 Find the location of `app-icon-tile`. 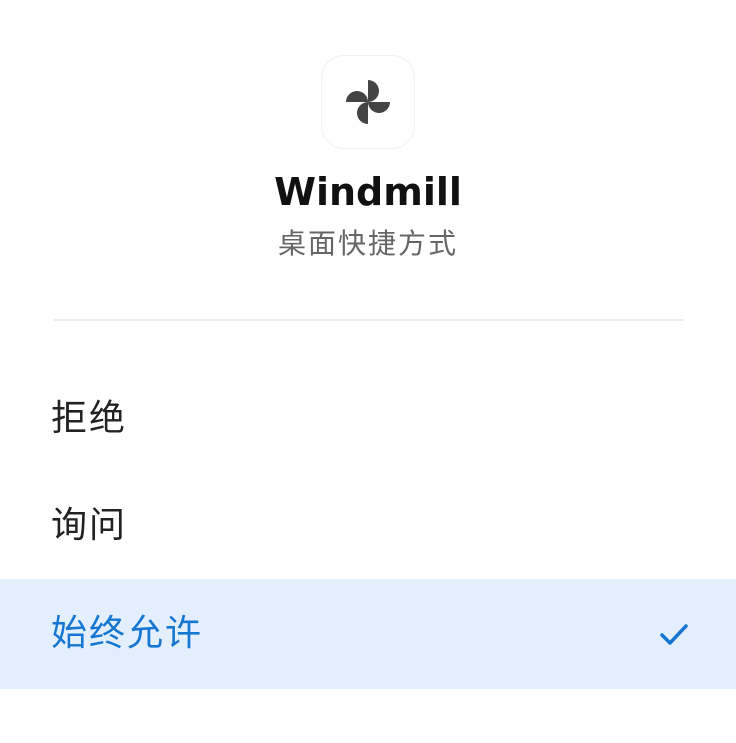

app-icon-tile is located at coordinates (368, 102).